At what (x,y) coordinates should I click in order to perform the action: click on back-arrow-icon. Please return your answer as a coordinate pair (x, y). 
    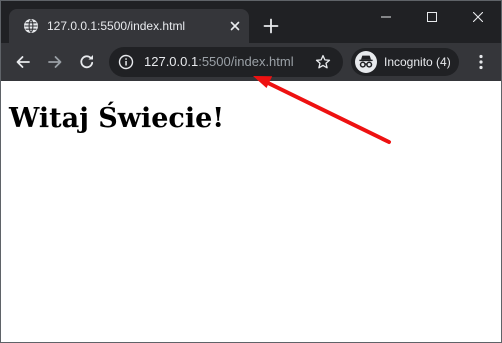
    Looking at the image, I should click on (23, 62).